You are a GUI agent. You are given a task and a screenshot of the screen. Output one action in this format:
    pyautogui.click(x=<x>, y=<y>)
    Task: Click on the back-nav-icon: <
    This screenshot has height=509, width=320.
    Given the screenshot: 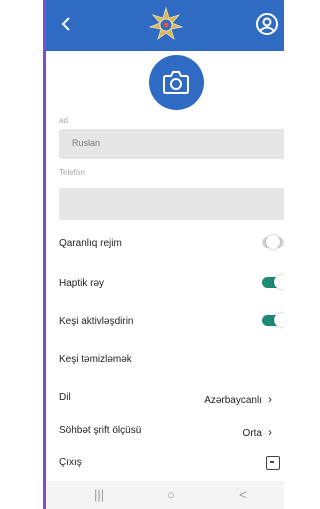 What is the action you would take?
    pyautogui.click(x=243, y=494)
    